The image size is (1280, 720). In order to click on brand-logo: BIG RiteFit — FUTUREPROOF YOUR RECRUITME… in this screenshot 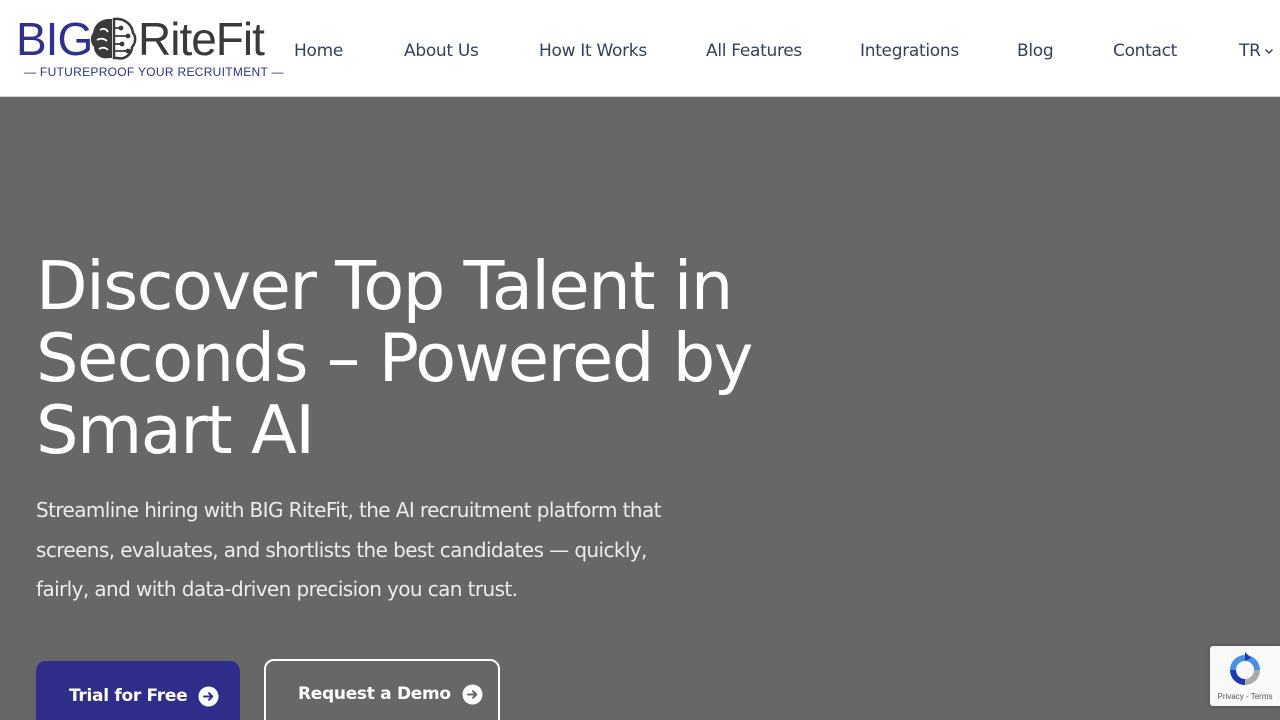, I will do `click(150, 47)`.